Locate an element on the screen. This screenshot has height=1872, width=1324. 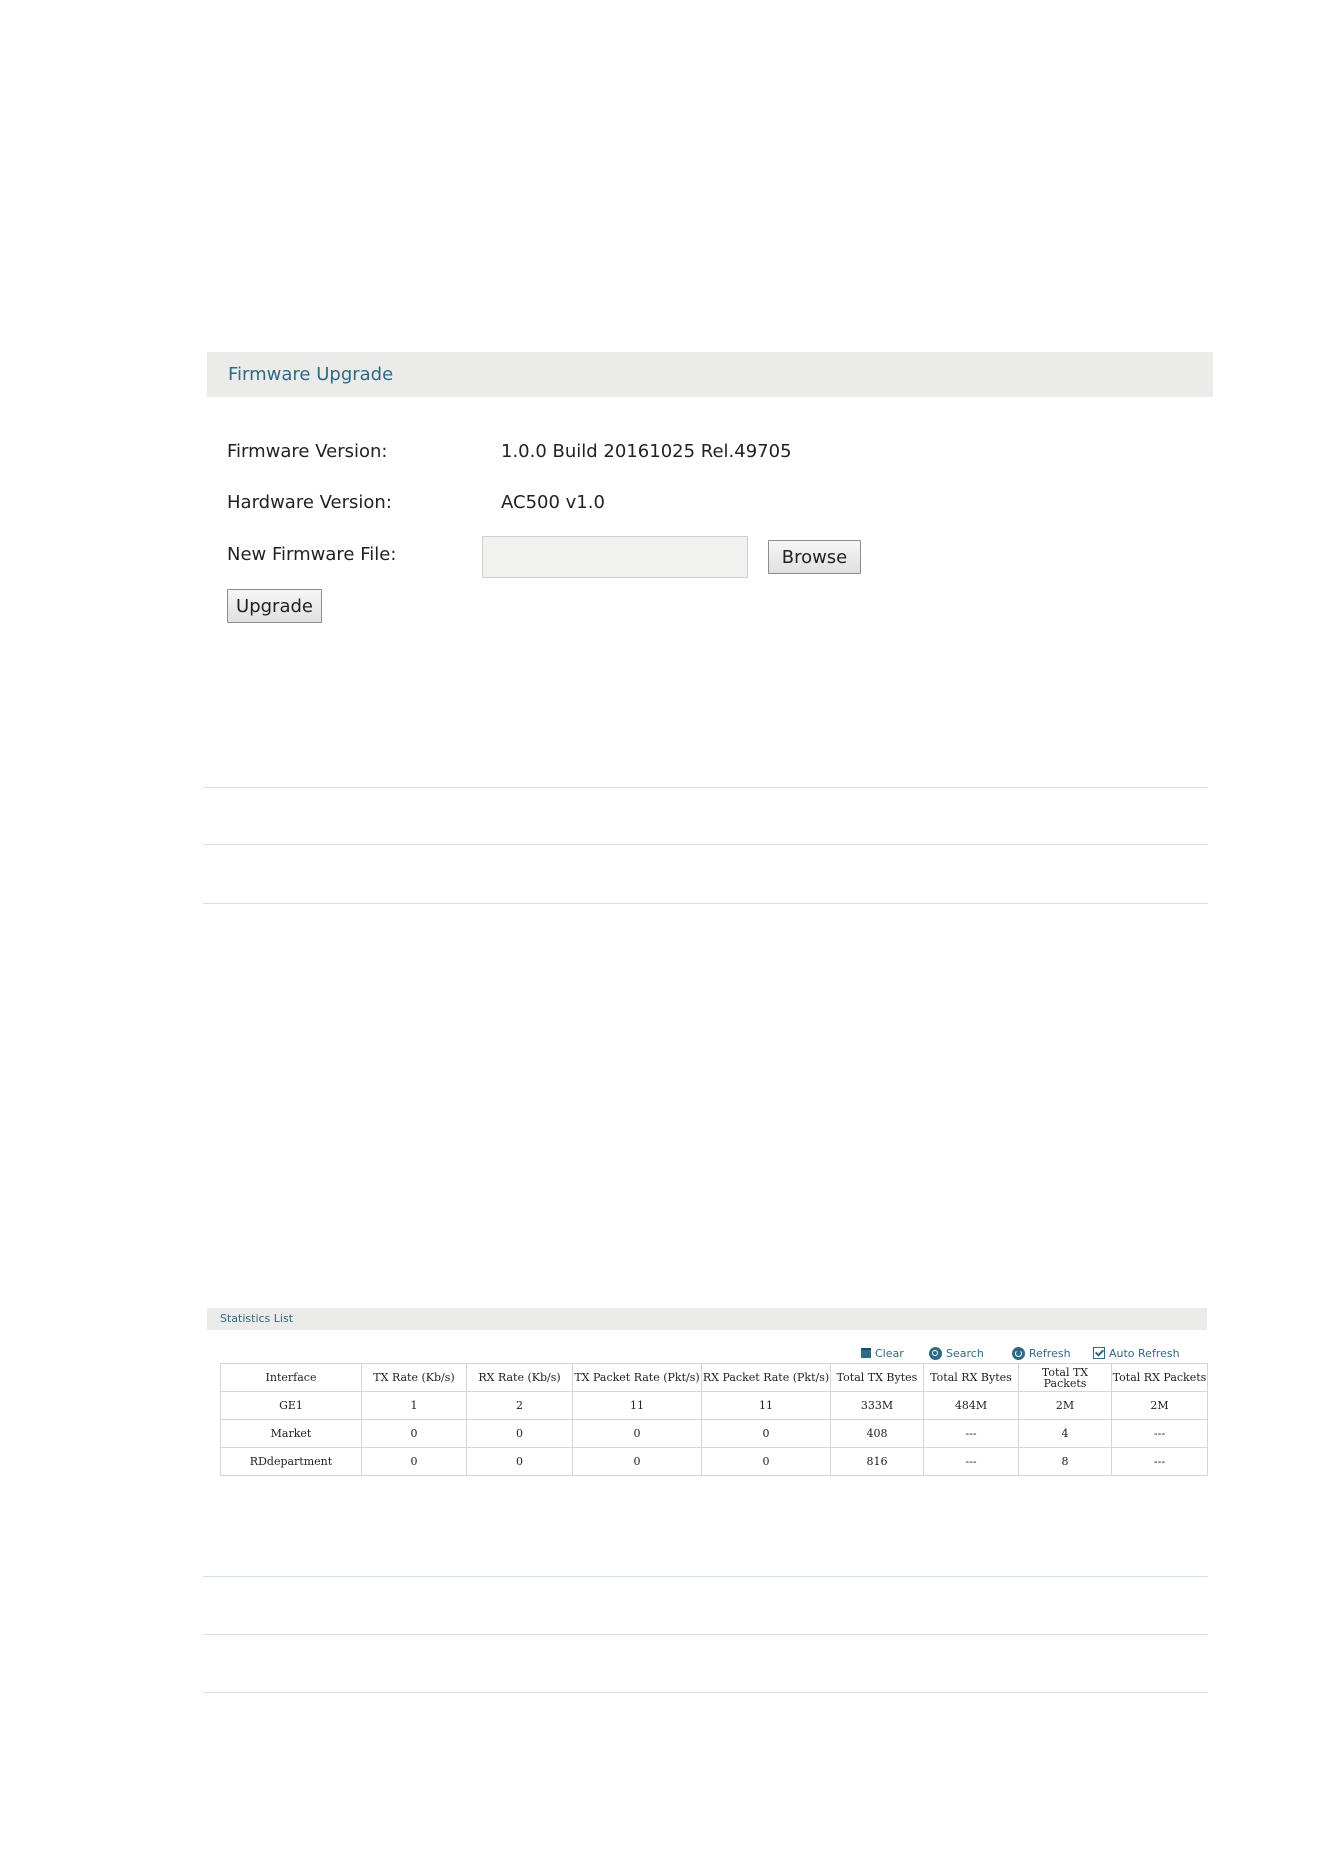
column-header-rx-rate: RX Rate (Kb/s) is located at coordinates (519, 1377).